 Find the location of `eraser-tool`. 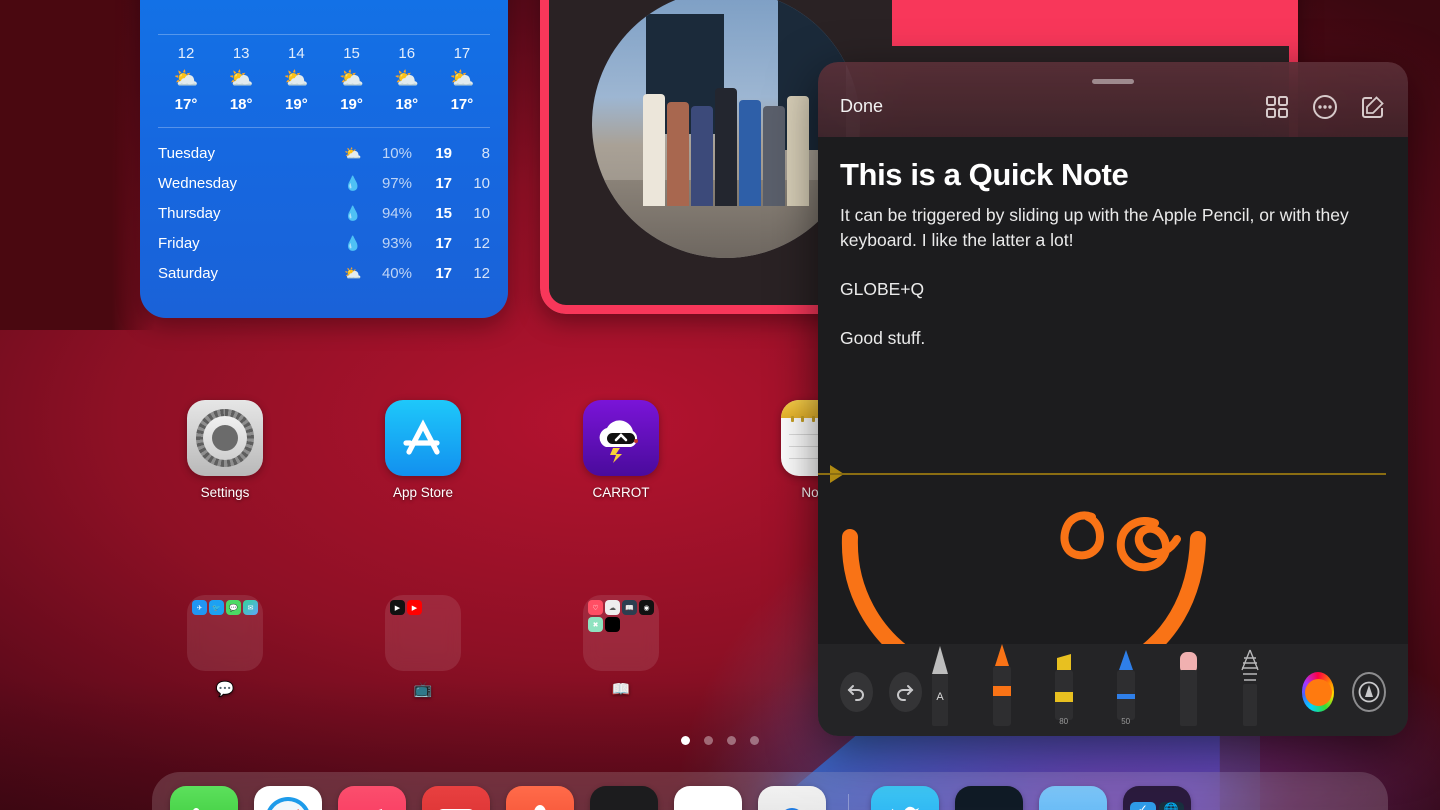

eraser-tool is located at coordinates (1188, 686).